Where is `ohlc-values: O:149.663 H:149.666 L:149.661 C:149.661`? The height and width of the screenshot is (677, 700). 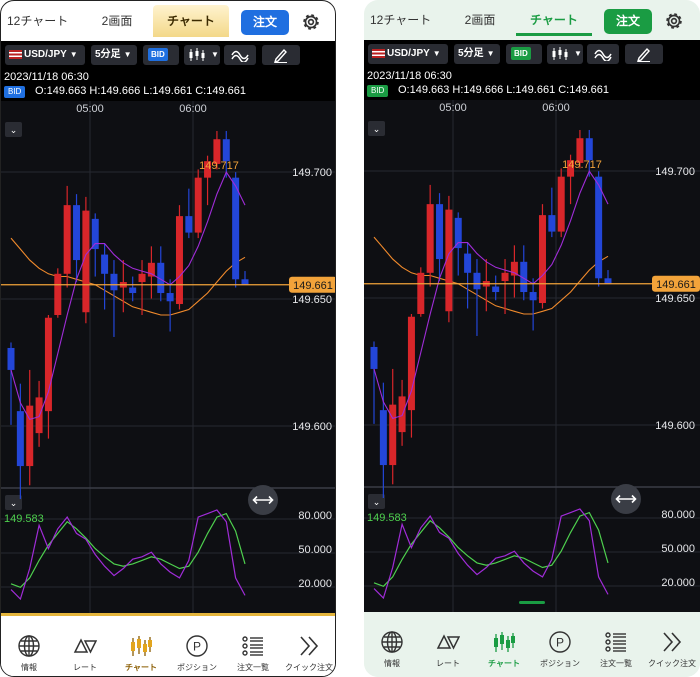 ohlc-values: O:149.663 H:149.666 L:149.661 C:149.661 is located at coordinates (141, 91).